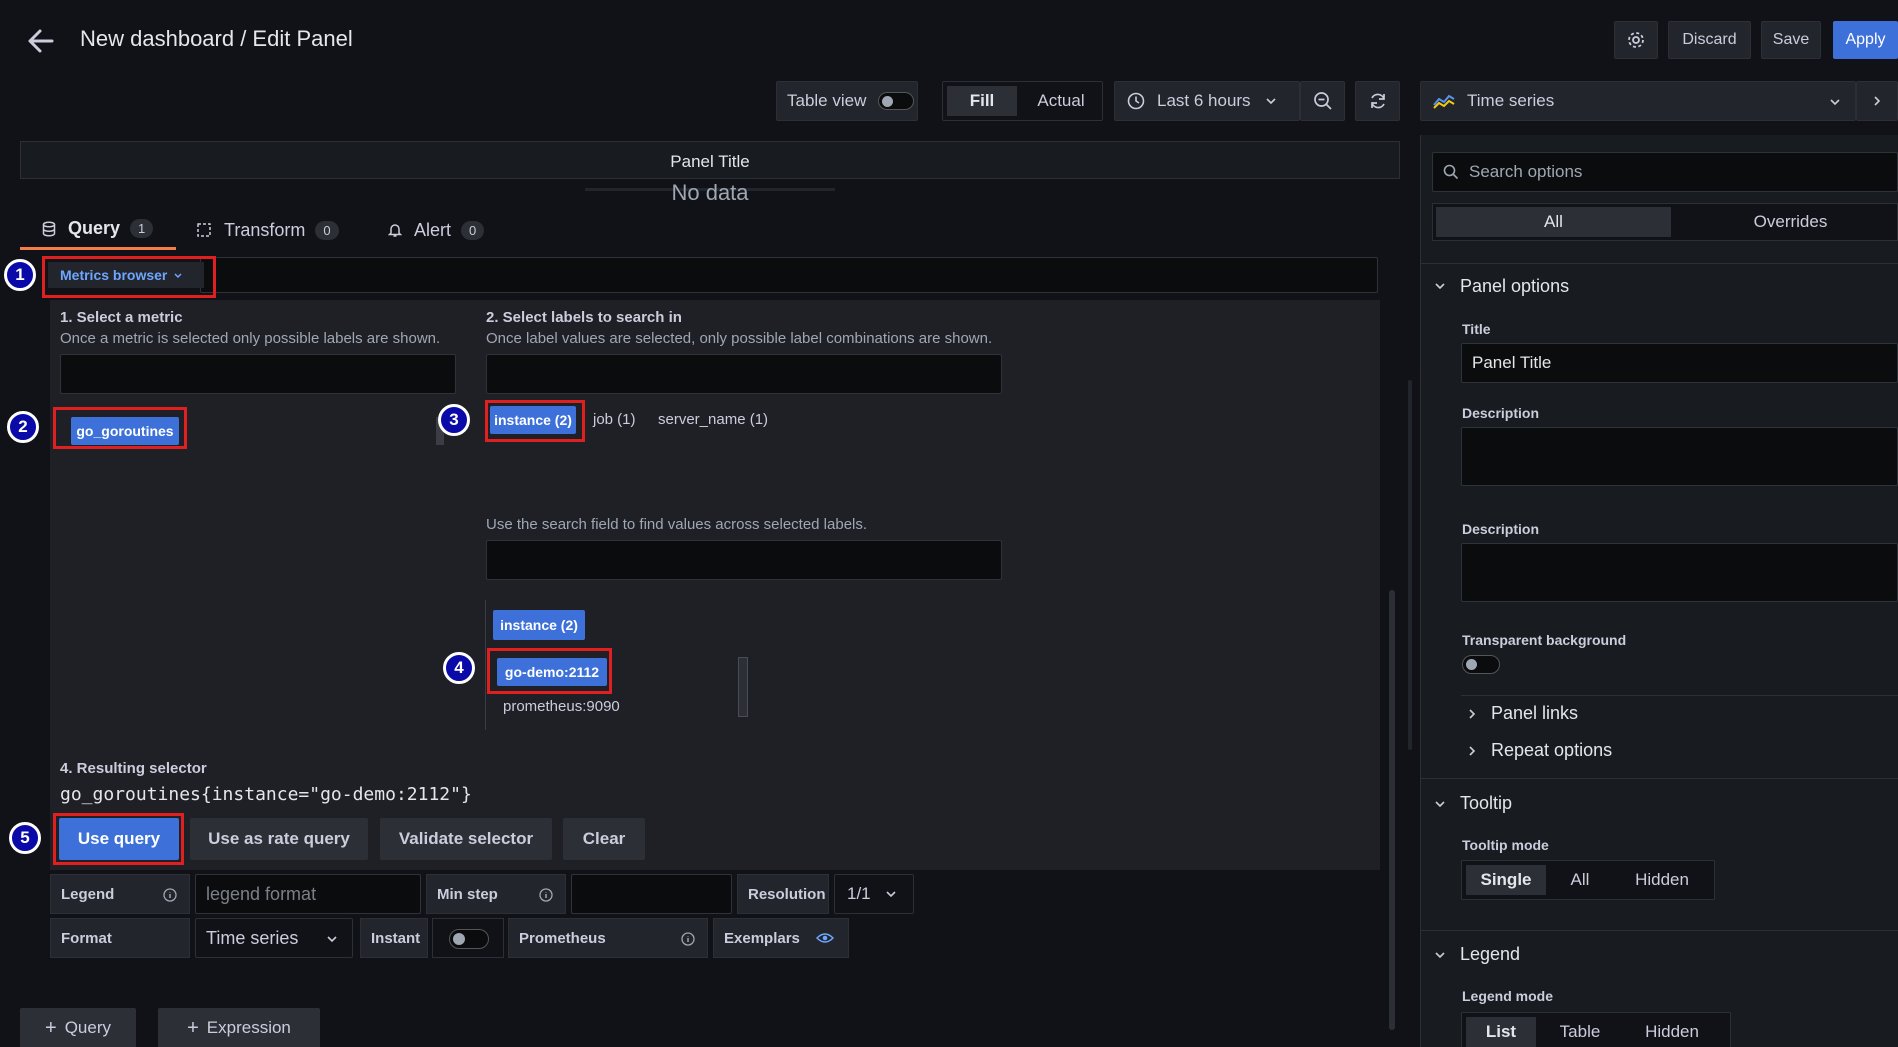 The image size is (1898, 1047). Describe the element at coordinates (1514, 286) in the screenshot. I see `panel-options-title: Panel options` at that location.